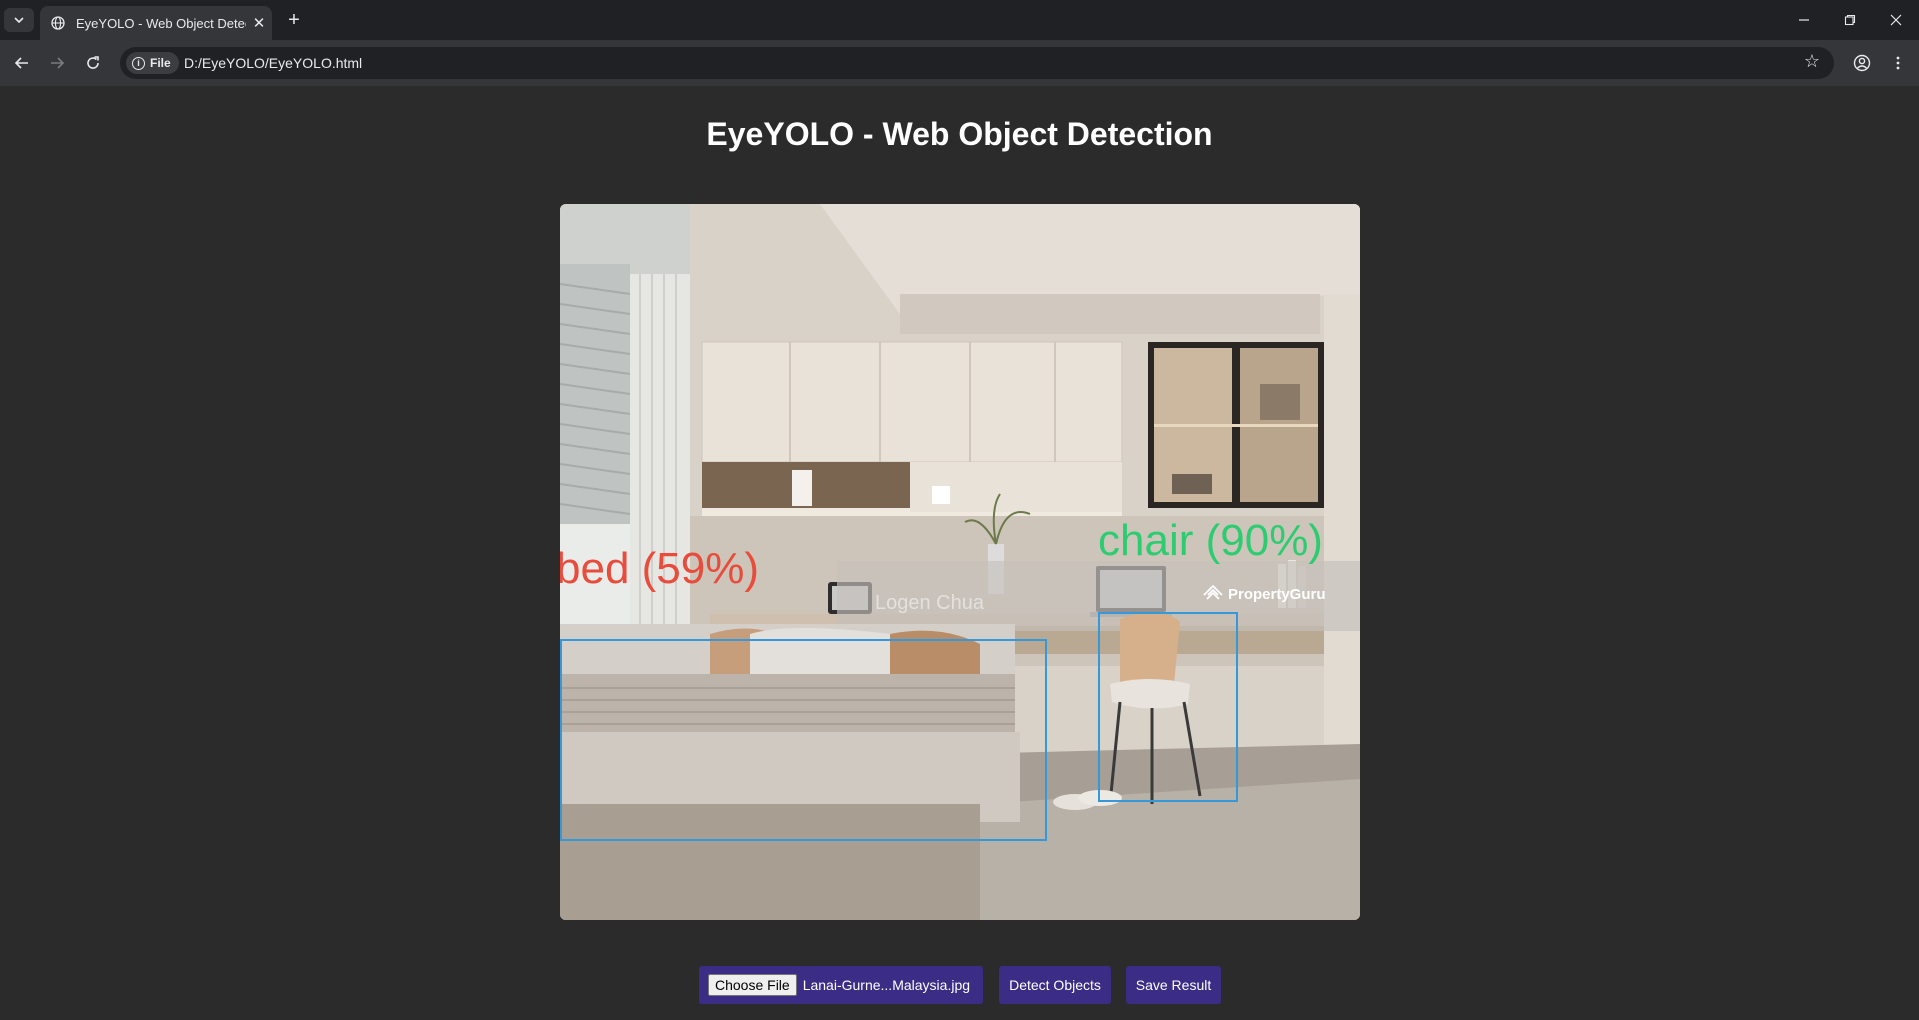 This screenshot has height=1020, width=1919. What do you see at coordinates (752, 985) in the screenshot?
I see `choose-file-button: Choose File` at bounding box center [752, 985].